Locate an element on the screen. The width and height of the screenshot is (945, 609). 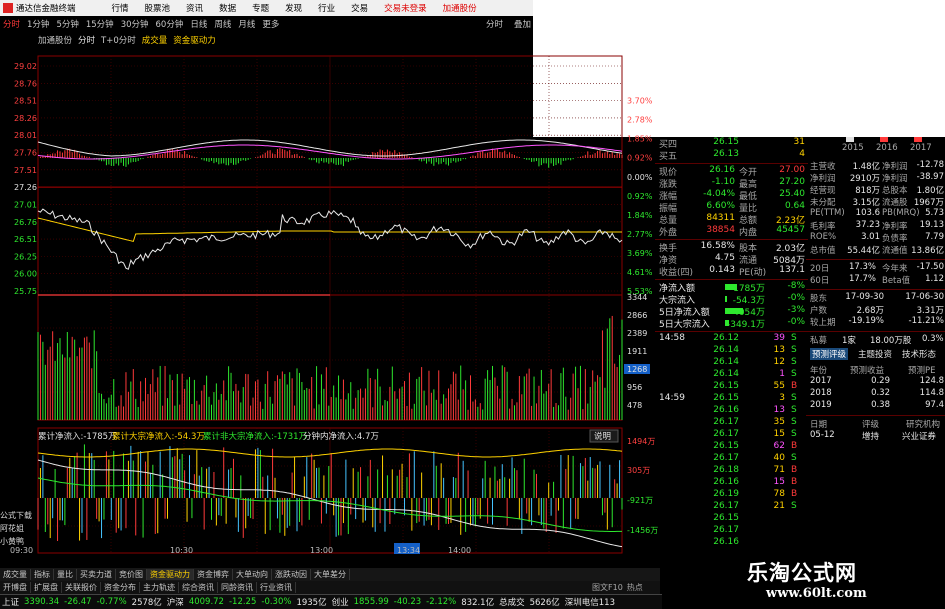
period-tab: 更多 is located at coordinates (270, 24).